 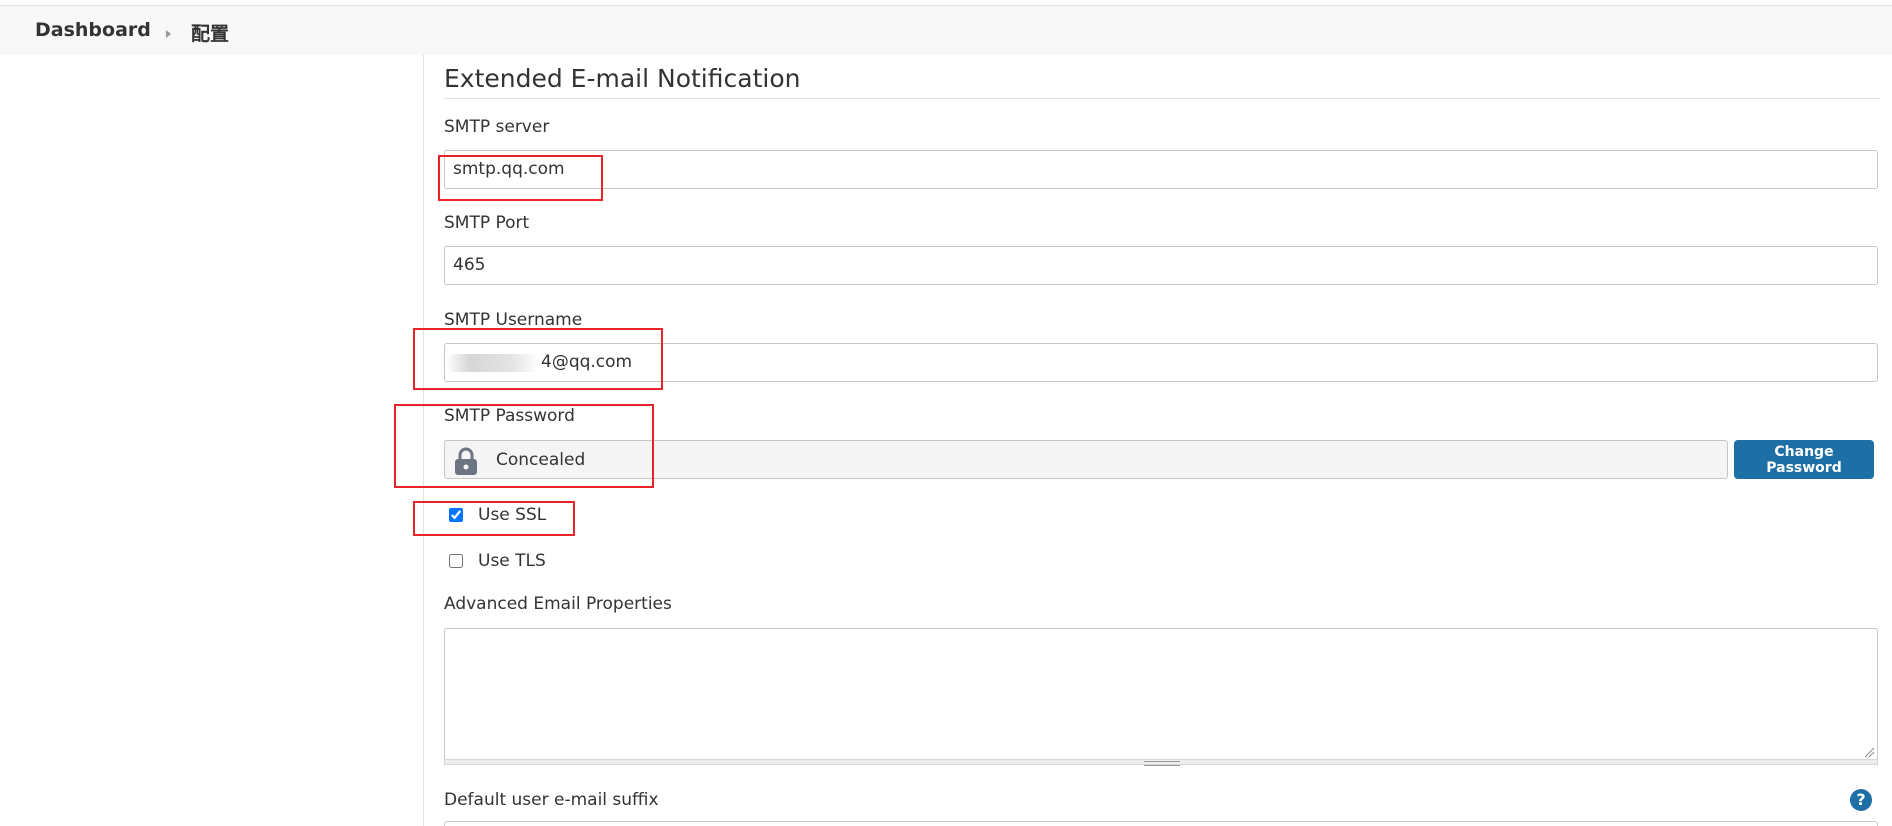 What do you see at coordinates (456, 561) in the screenshot?
I see `use-tls-checkbox` at bounding box center [456, 561].